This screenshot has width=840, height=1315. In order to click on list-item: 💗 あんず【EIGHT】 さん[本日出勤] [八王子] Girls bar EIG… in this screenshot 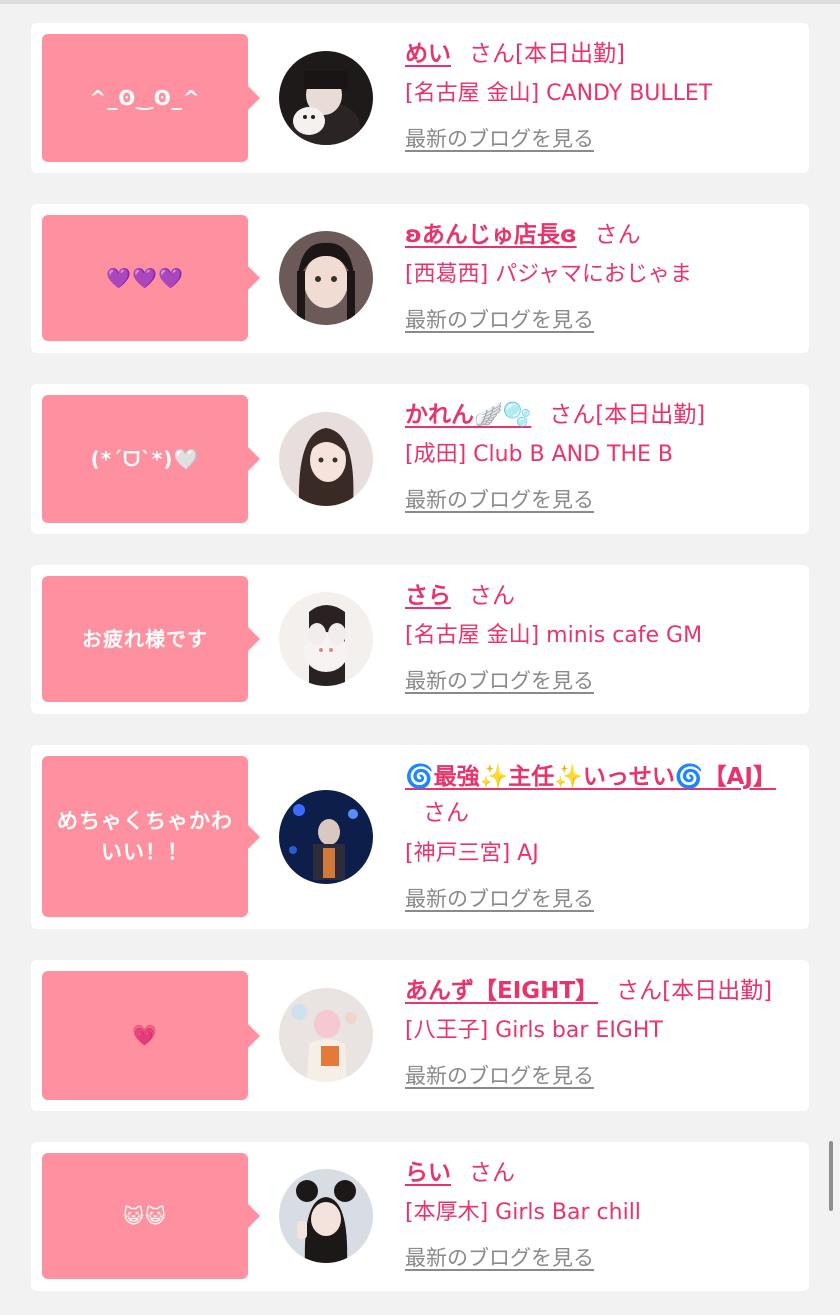, I will do `click(420, 1035)`.